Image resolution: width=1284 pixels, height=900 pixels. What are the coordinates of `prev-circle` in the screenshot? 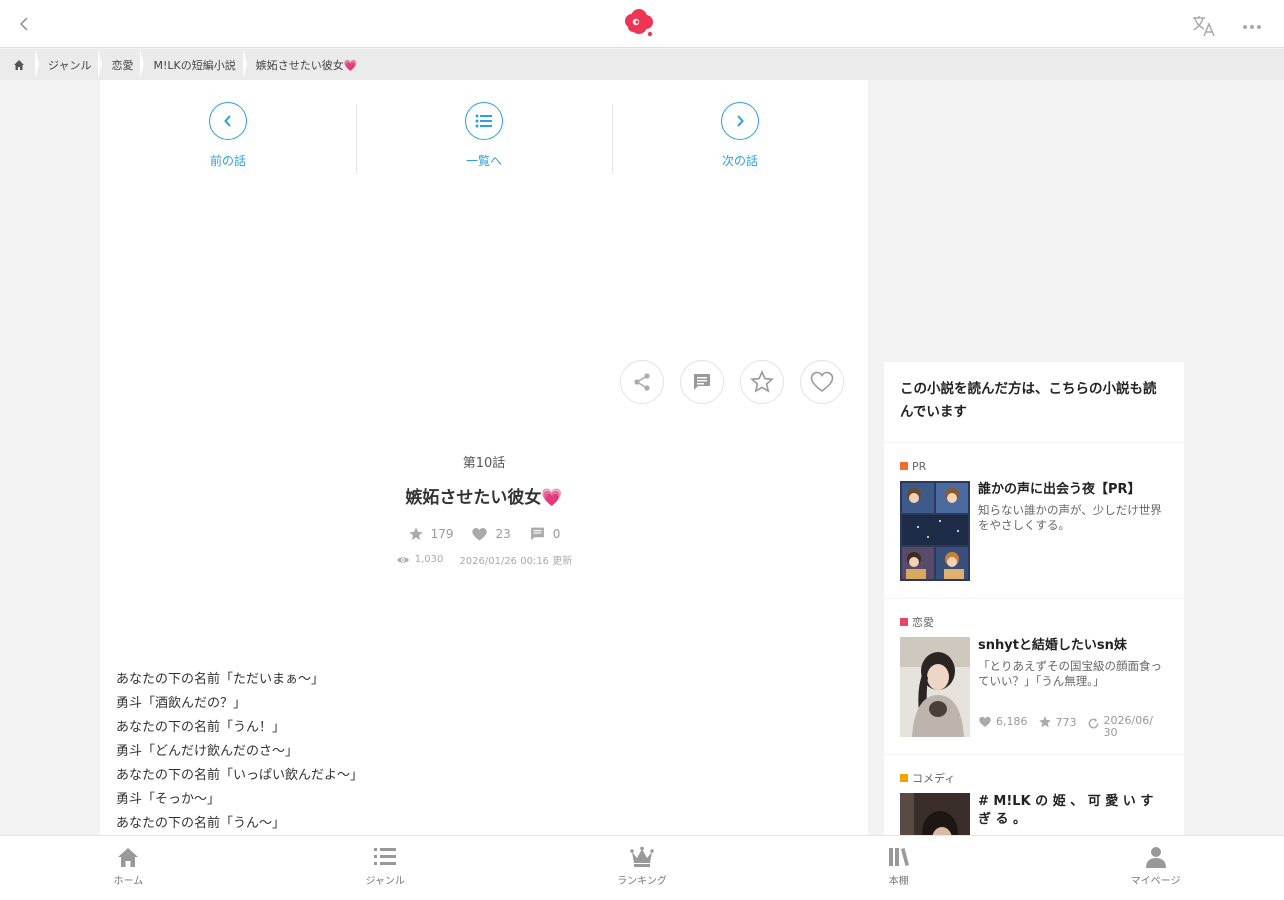 It's located at (228, 121).